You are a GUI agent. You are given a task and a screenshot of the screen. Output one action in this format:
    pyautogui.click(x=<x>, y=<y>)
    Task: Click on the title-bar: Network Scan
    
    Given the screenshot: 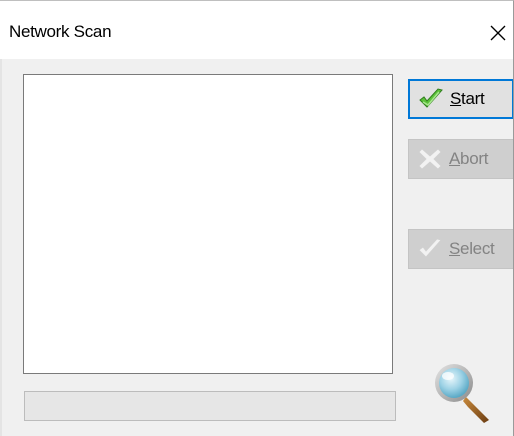 What is the action you would take?
    pyautogui.click(x=256, y=30)
    